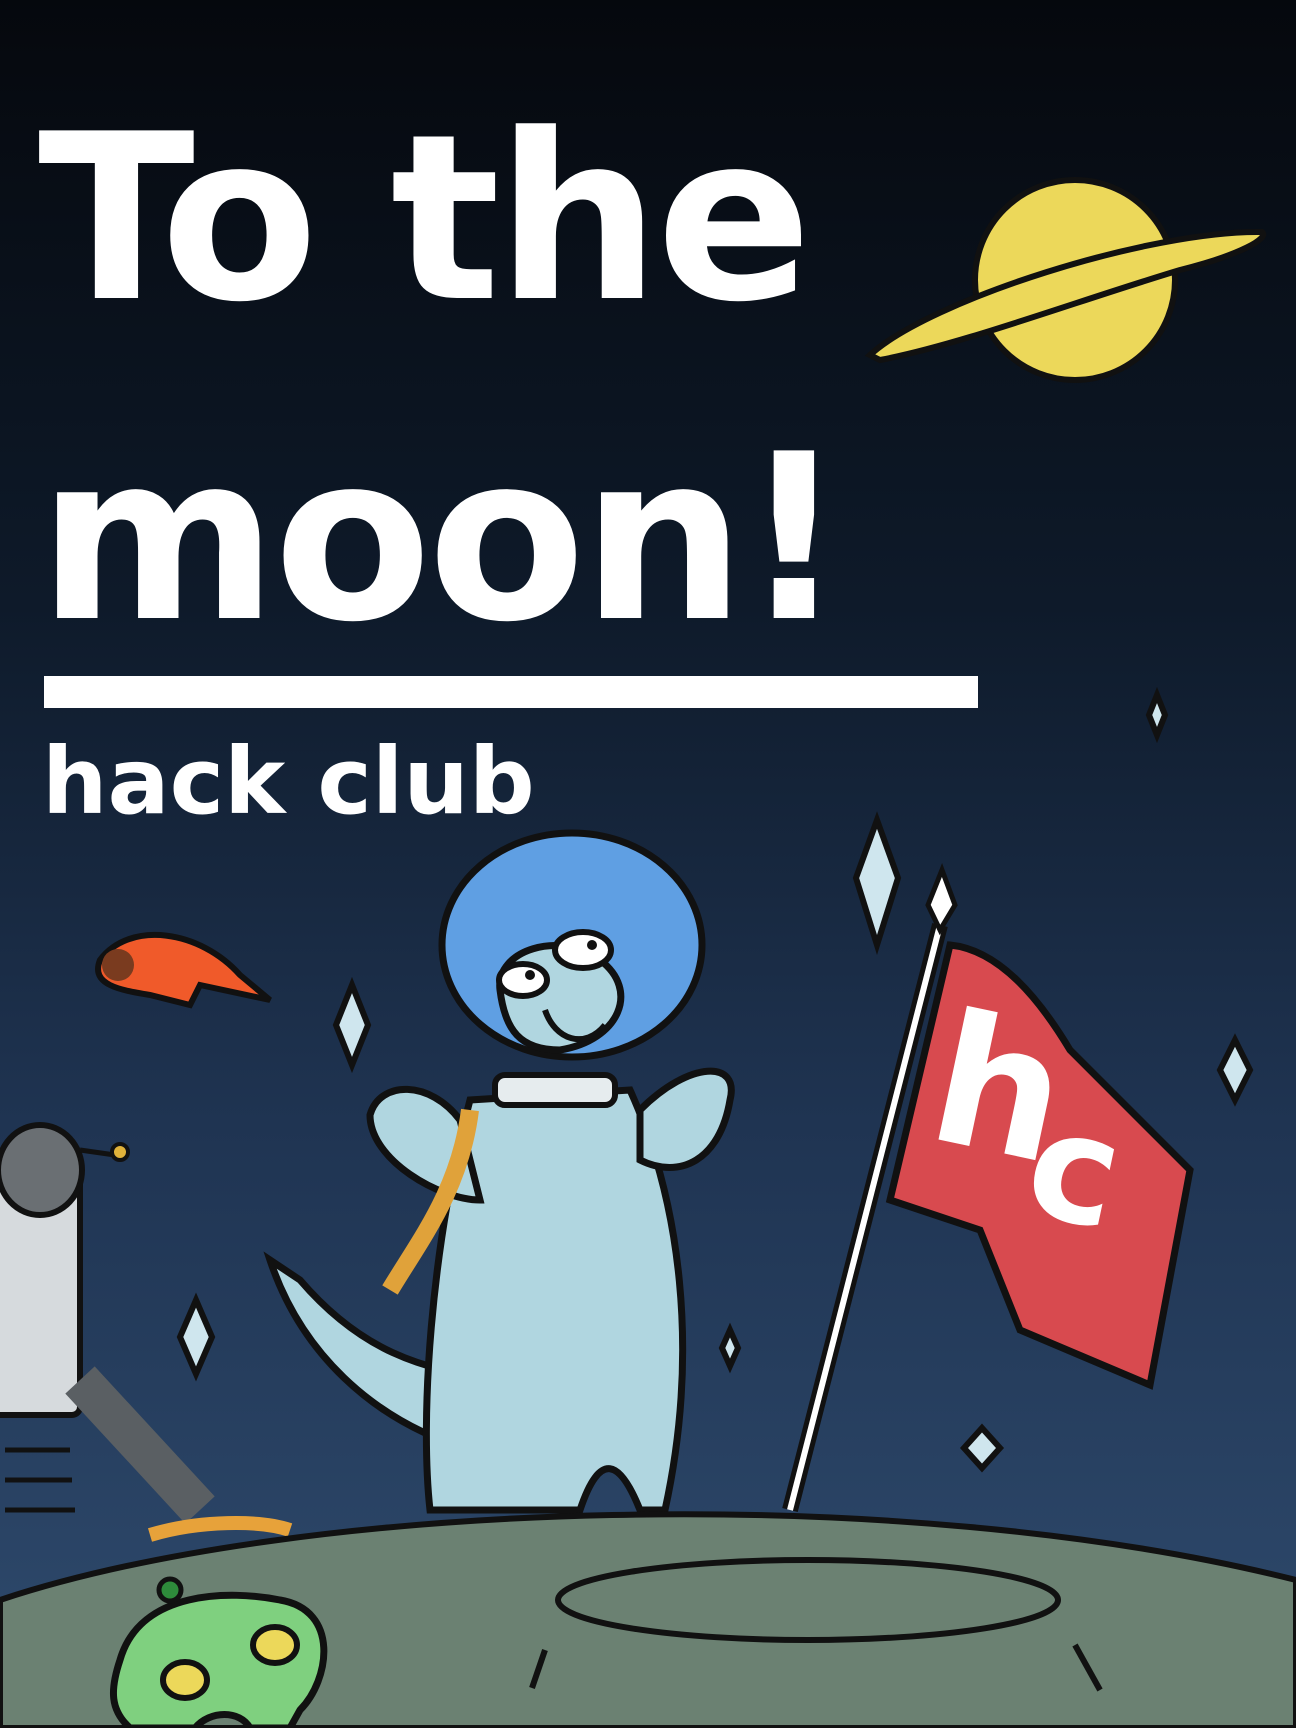  Describe the element at coordinates (511, 692) in the screenshot. I see `title-divider` at that location.